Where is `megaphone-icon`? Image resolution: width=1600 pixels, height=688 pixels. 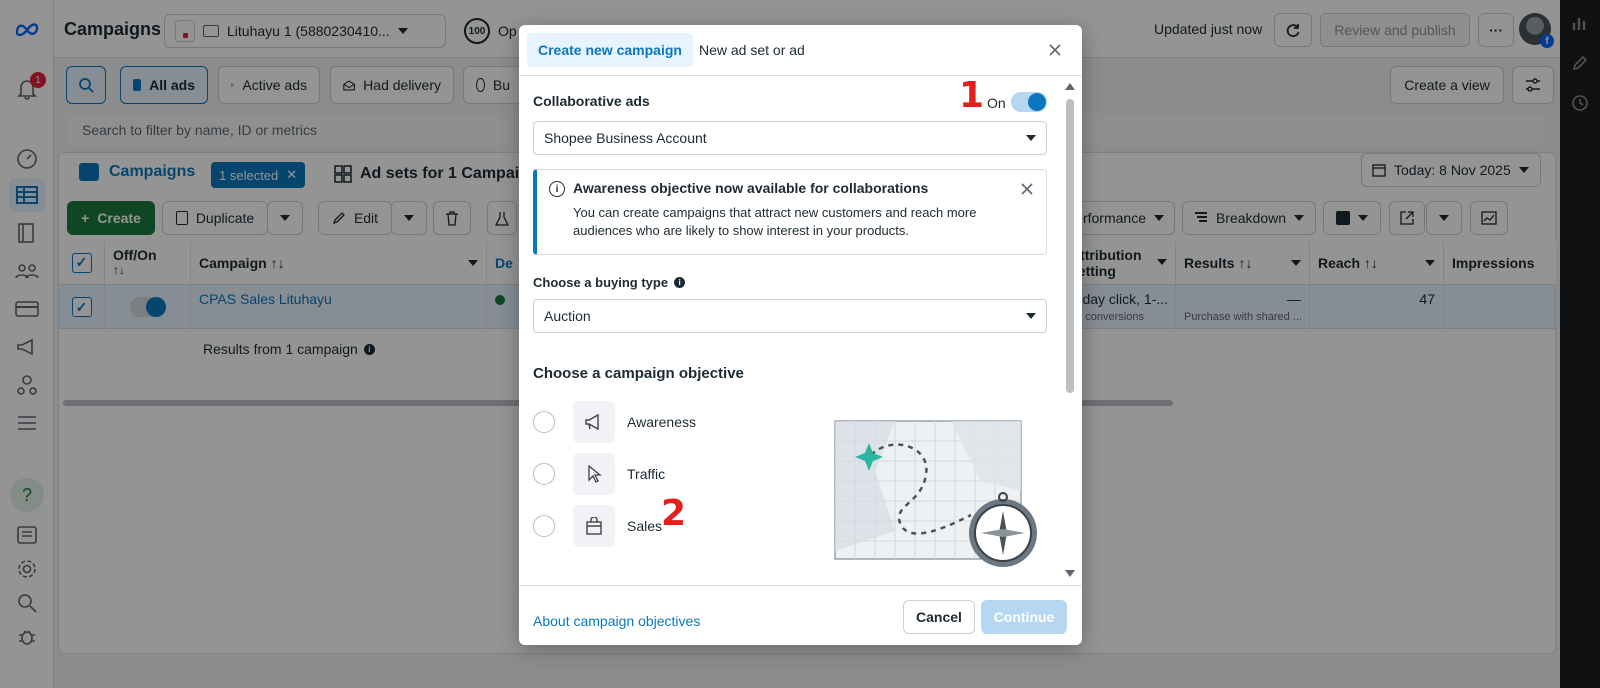
megaphone-icon is located at coordinates (594, 422).